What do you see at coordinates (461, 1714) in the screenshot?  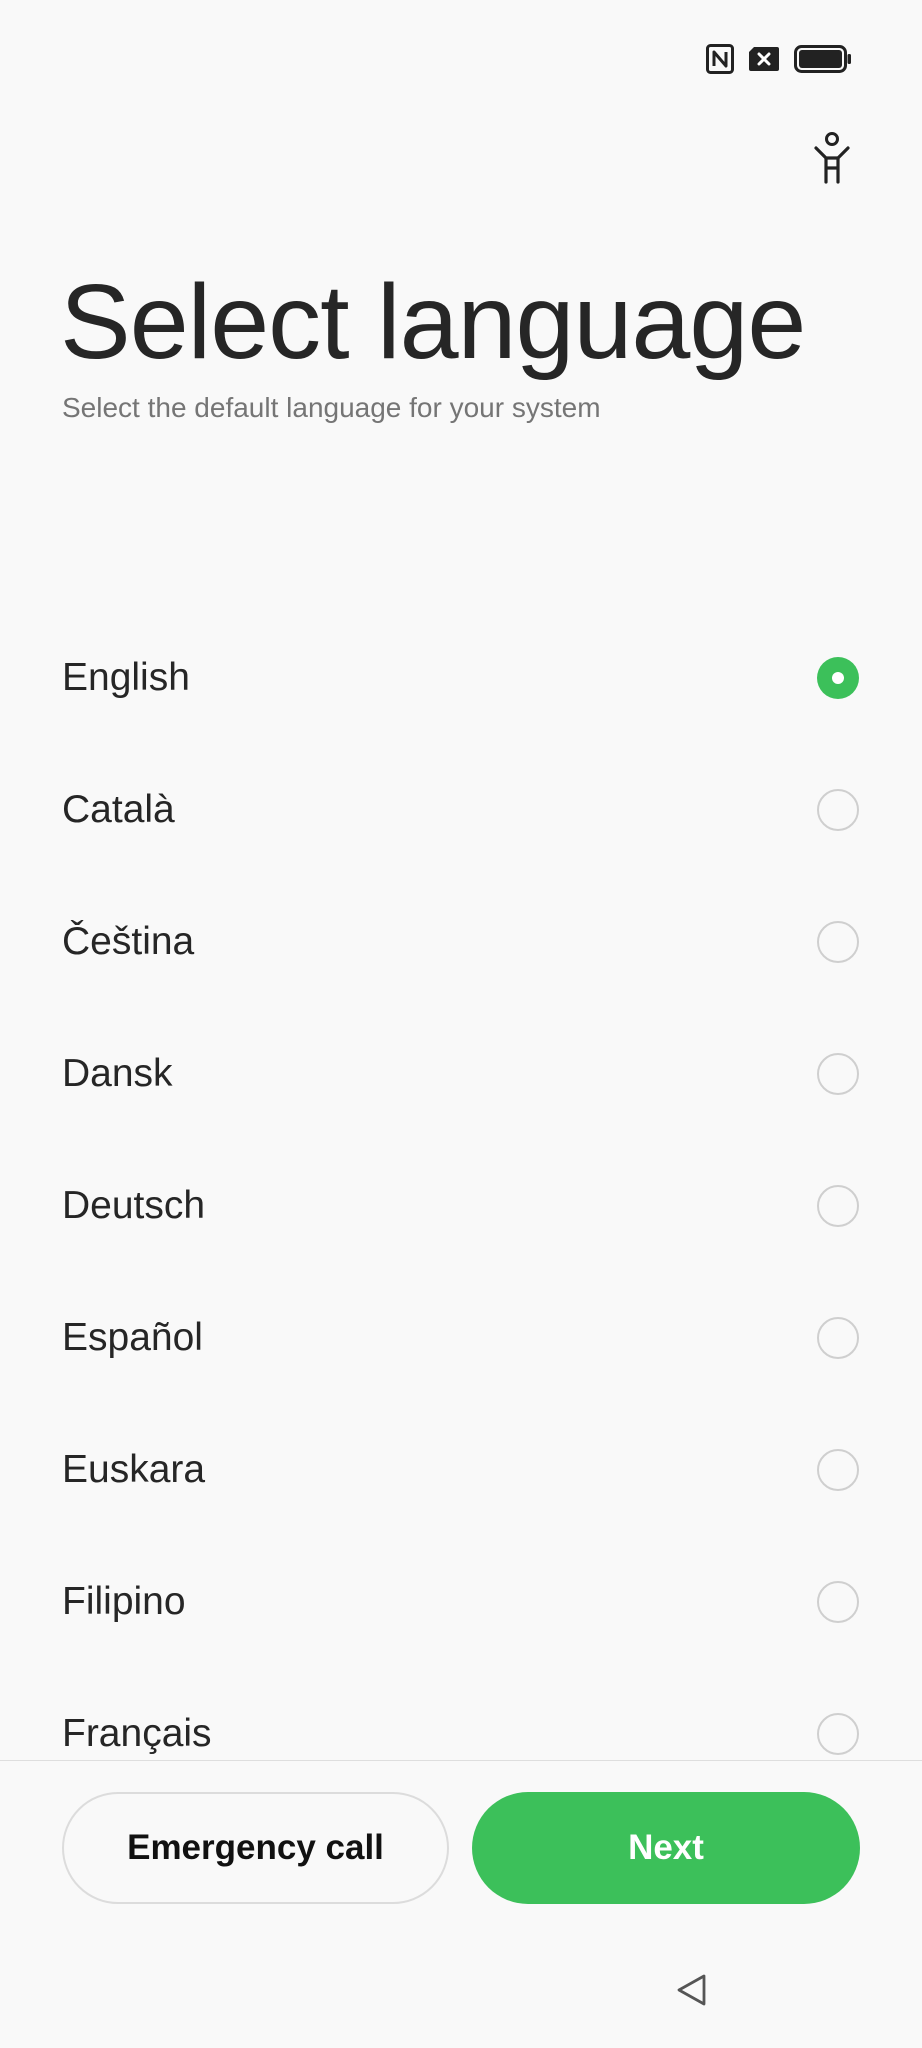 I see `language-item-francais: Français` at bounding box center [461, 1714].